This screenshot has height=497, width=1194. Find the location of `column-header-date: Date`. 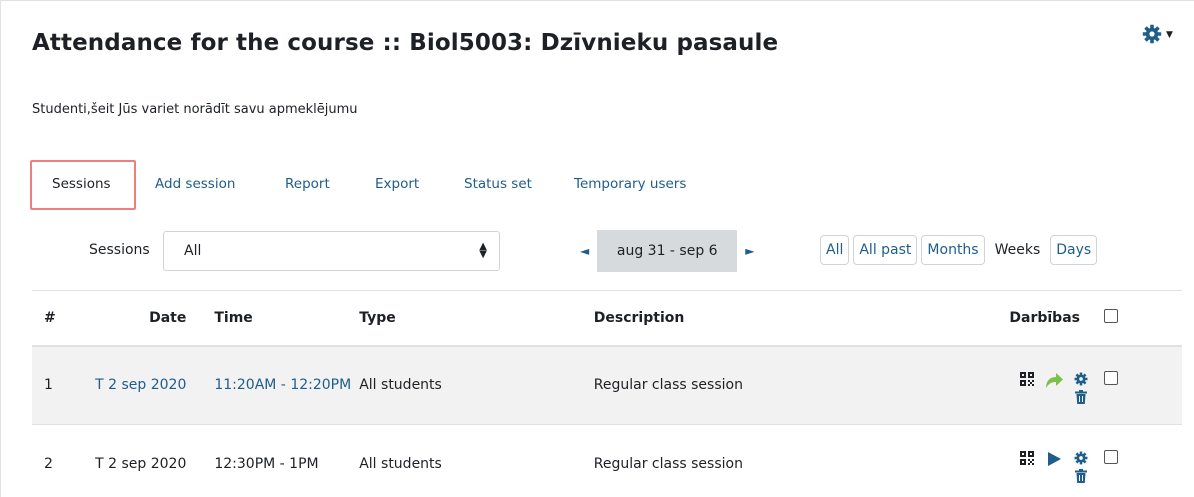

column-header-date: Date is located at coordinates (136, 318).